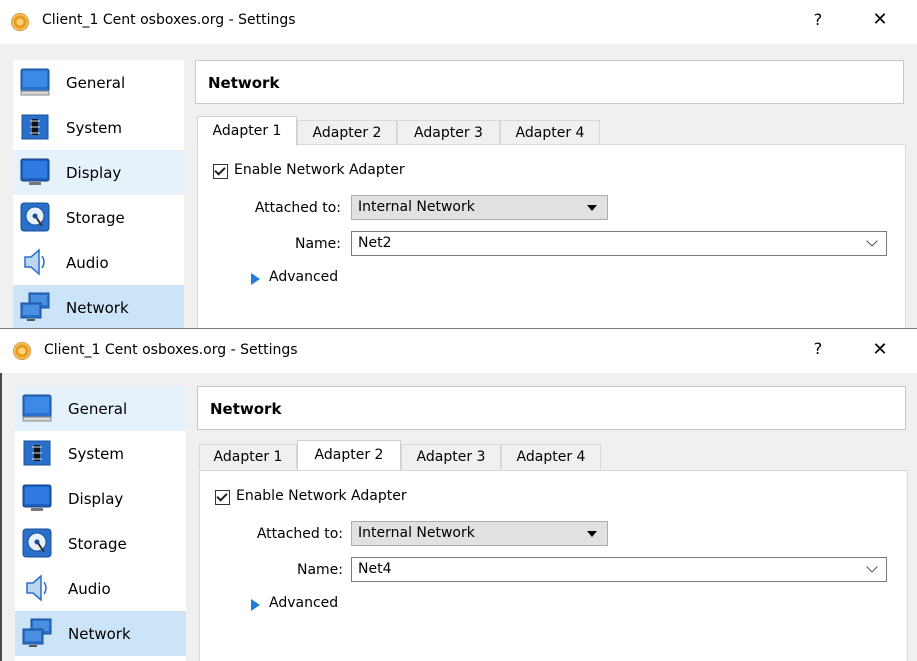 The image size is (917, 661). I want to click on network-name-combo: Net2, so click(619, 243).